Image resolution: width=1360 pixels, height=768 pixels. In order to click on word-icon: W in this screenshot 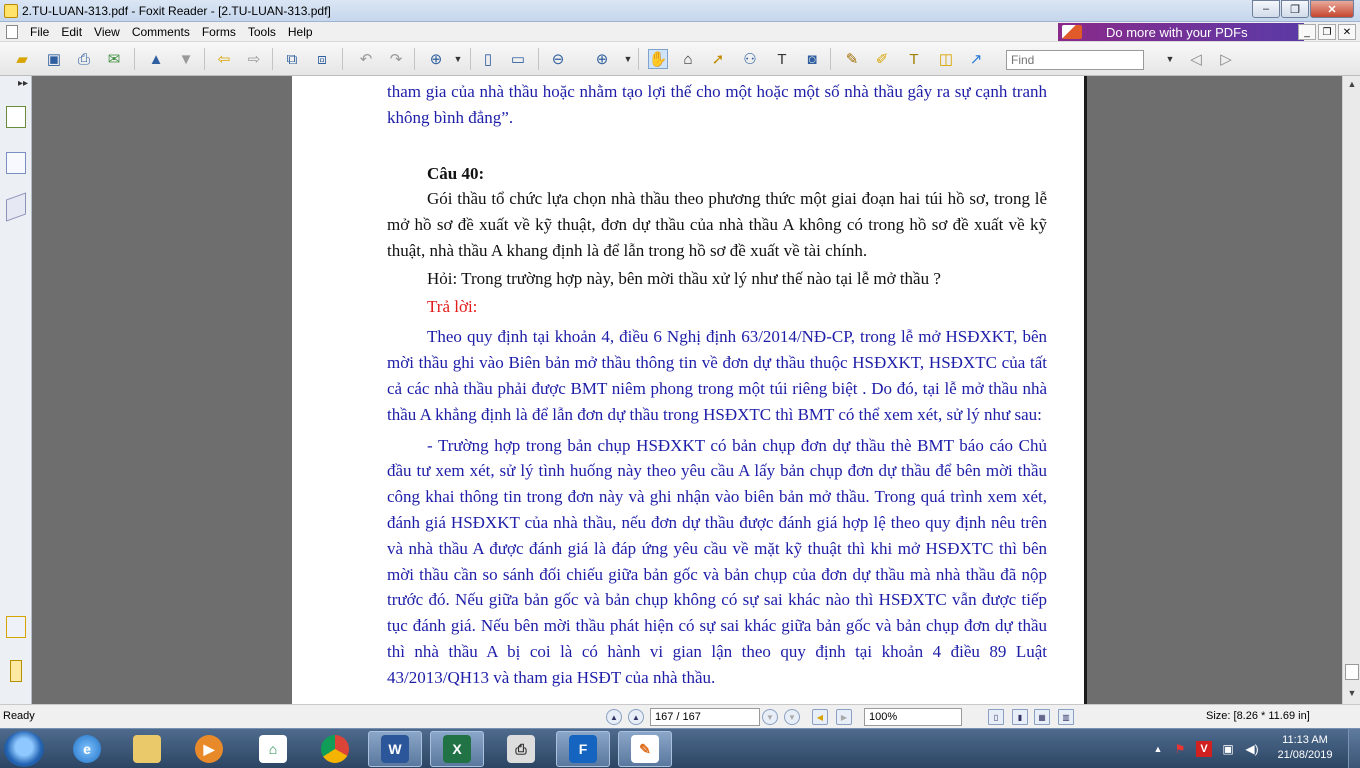, I will do `click(395, 749)`.